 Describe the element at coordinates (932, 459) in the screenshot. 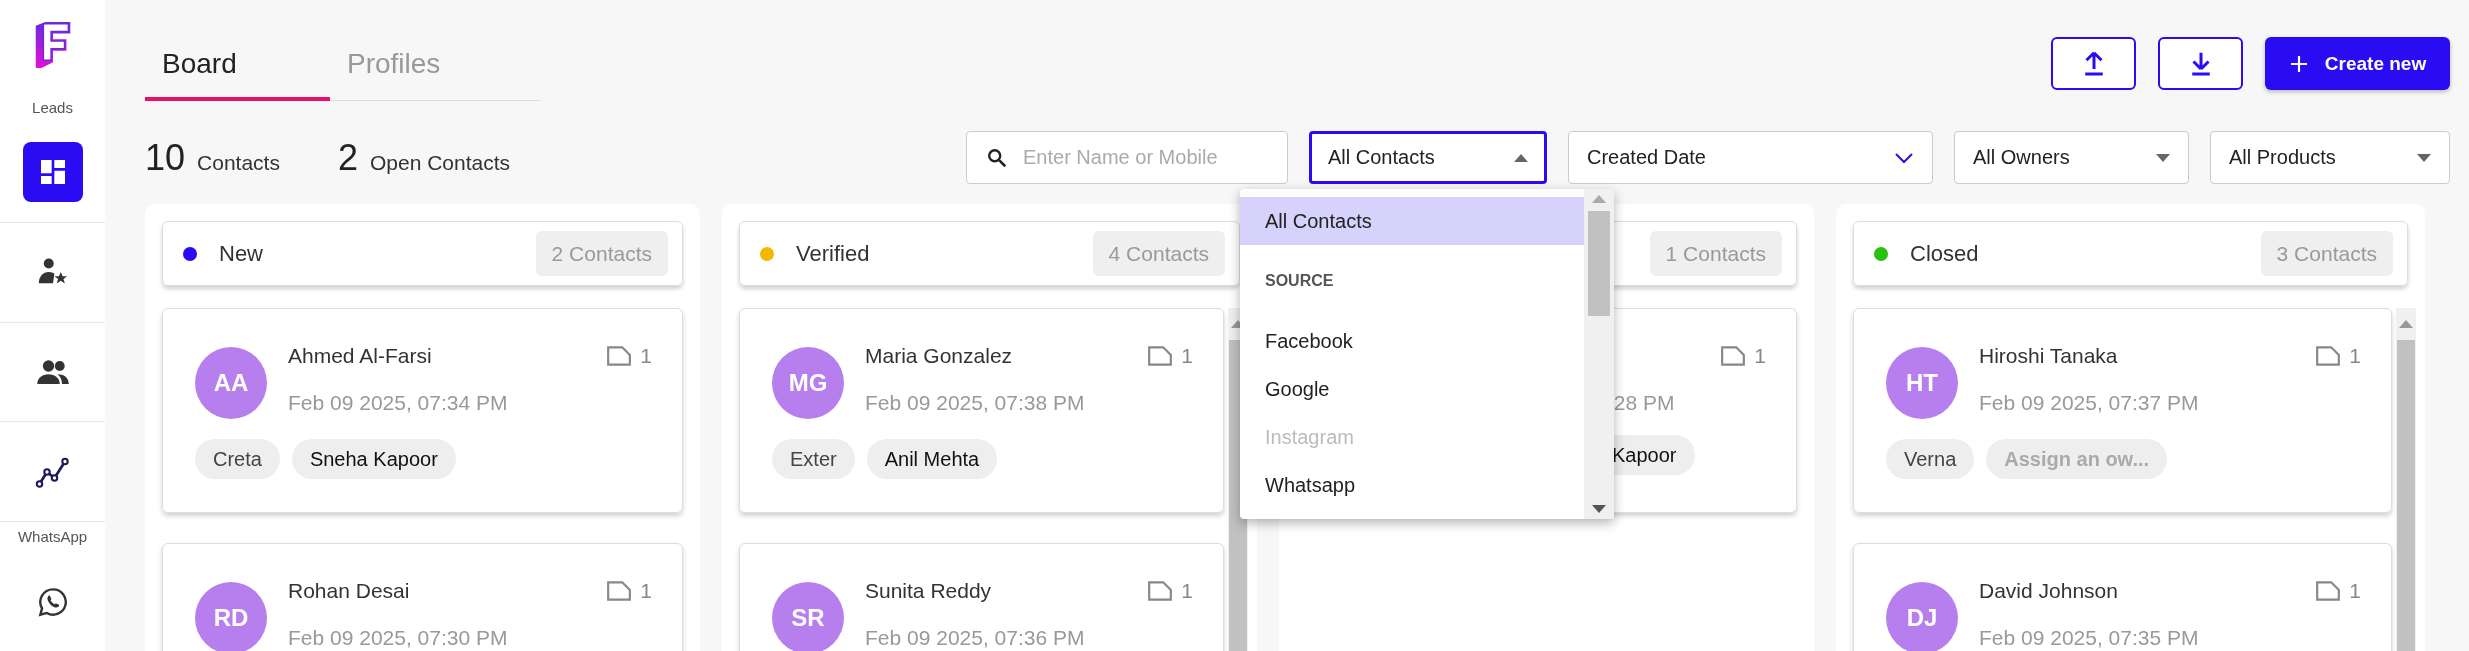

I see `owner-tag: Anil Mehta` at that location.